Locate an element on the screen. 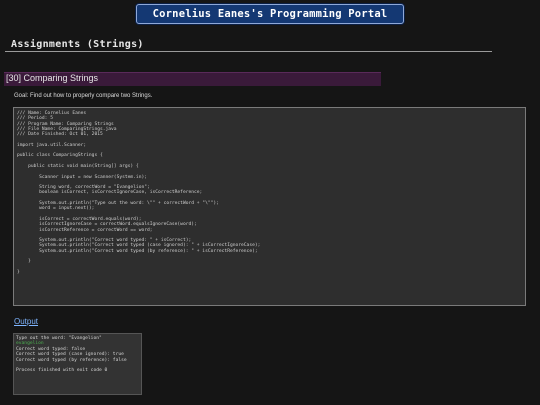  output-line: Correct word typed (case ignored): true is located at coordinates (70, 355).